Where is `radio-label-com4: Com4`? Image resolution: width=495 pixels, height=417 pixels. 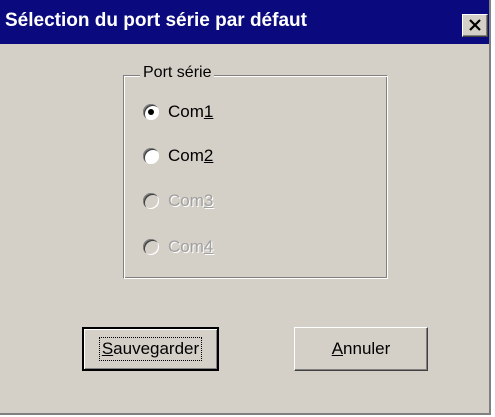 radio-label-com4: Com4 is located at coordinates (191, 246).